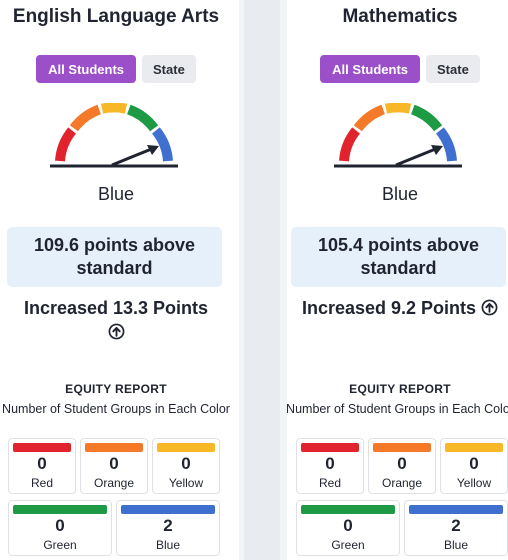 This screenshot has width=508, height=560. Describe the element at coordinates (389, 308) in the screenshot. I see `change-label: Increased 9.2 Points` at that location.